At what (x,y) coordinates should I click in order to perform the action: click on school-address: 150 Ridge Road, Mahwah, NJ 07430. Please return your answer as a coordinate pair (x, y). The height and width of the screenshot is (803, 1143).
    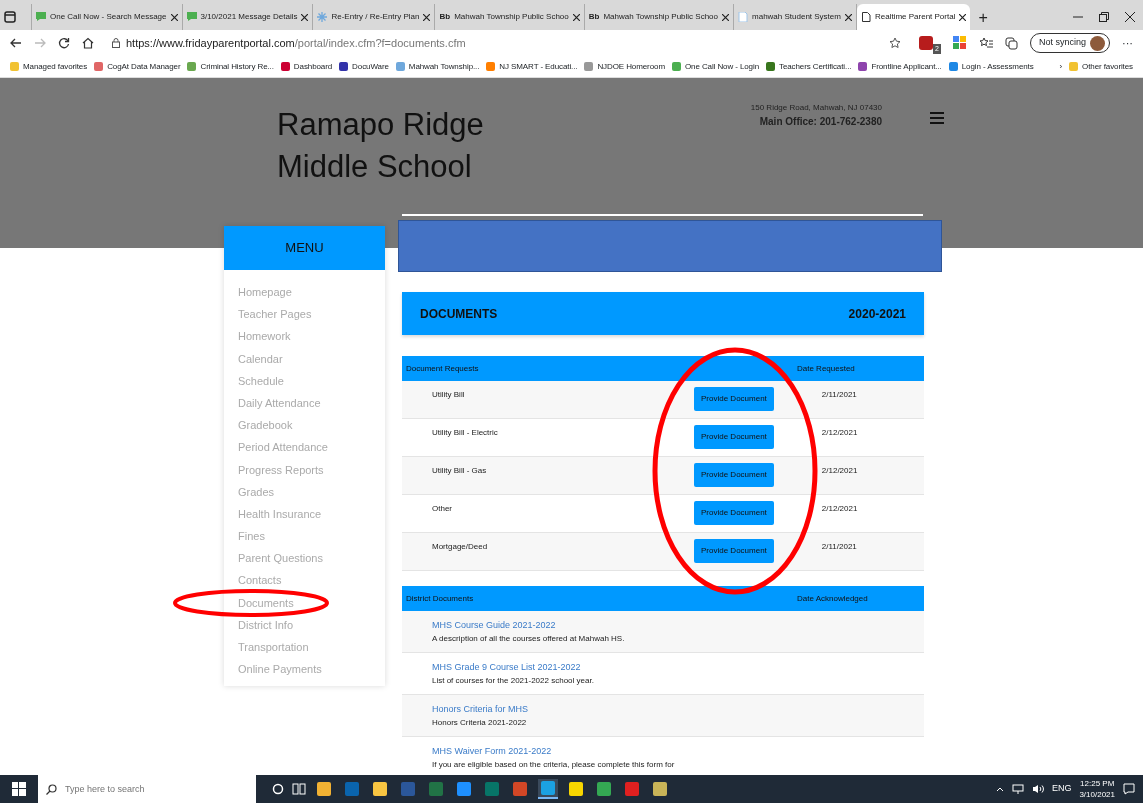
    Looking at the image, I should click on (816, 108).